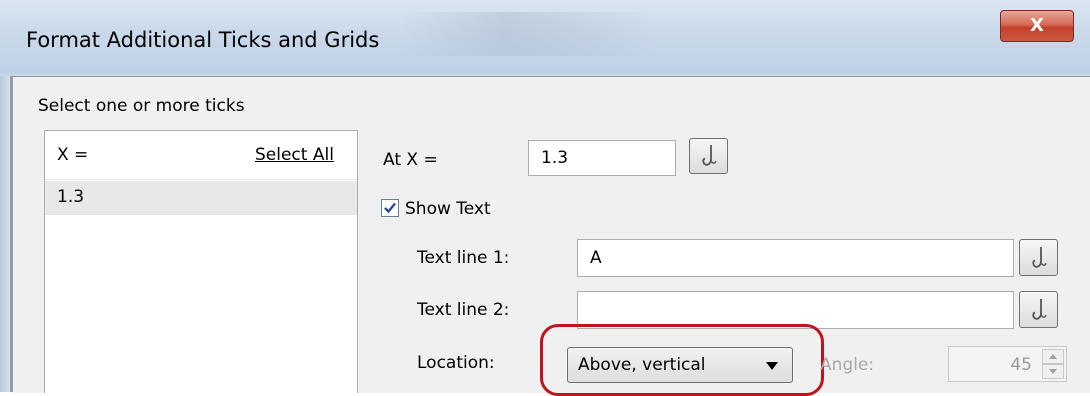 The image size is (1090, 396). I want to click on text-line-1-pick-button, so click(1038, 257).